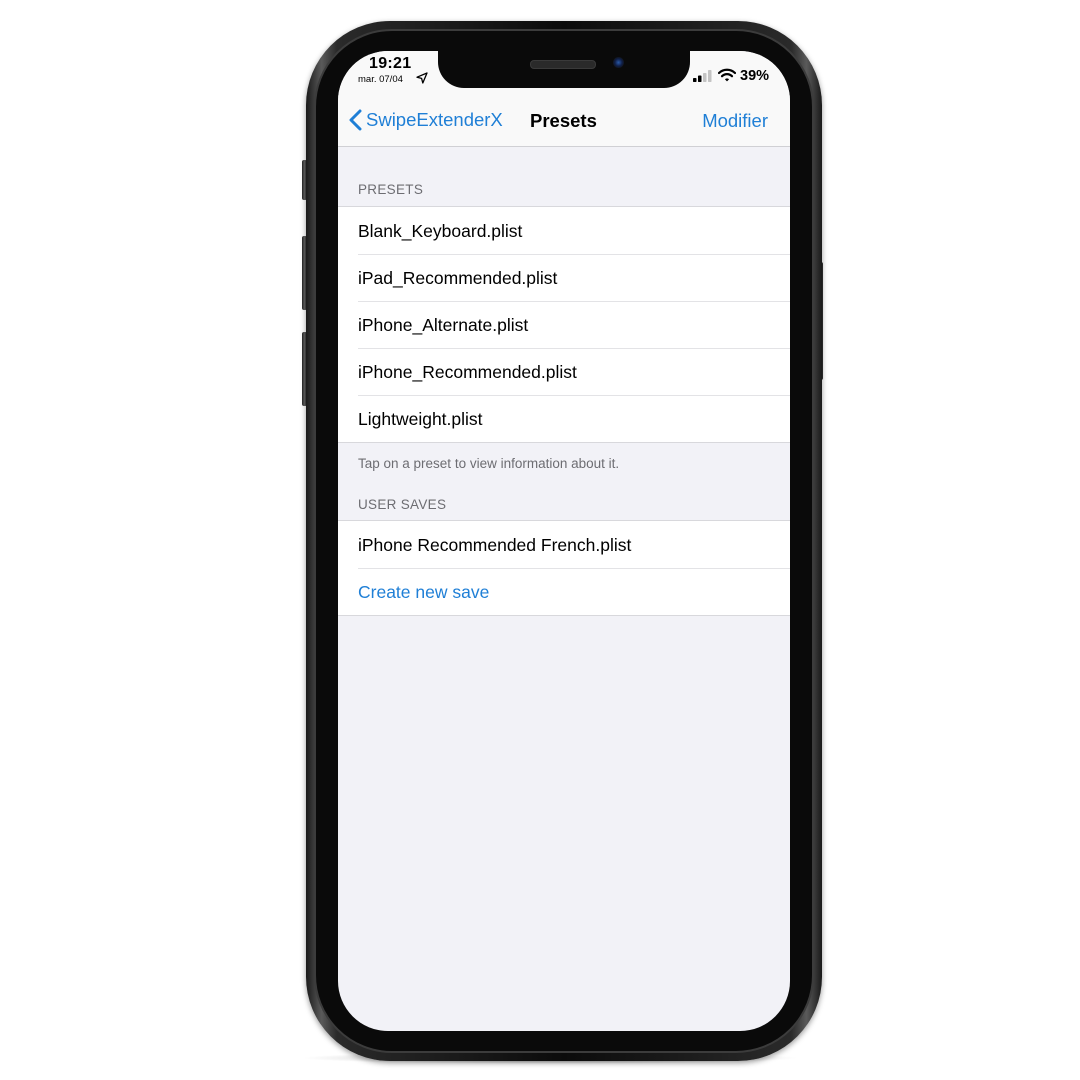 This screenshot has height=1080, width=1080. Describe the element at coordinates (702, 76) in the screenshot. I see `cellular-signal-icon` at that location.